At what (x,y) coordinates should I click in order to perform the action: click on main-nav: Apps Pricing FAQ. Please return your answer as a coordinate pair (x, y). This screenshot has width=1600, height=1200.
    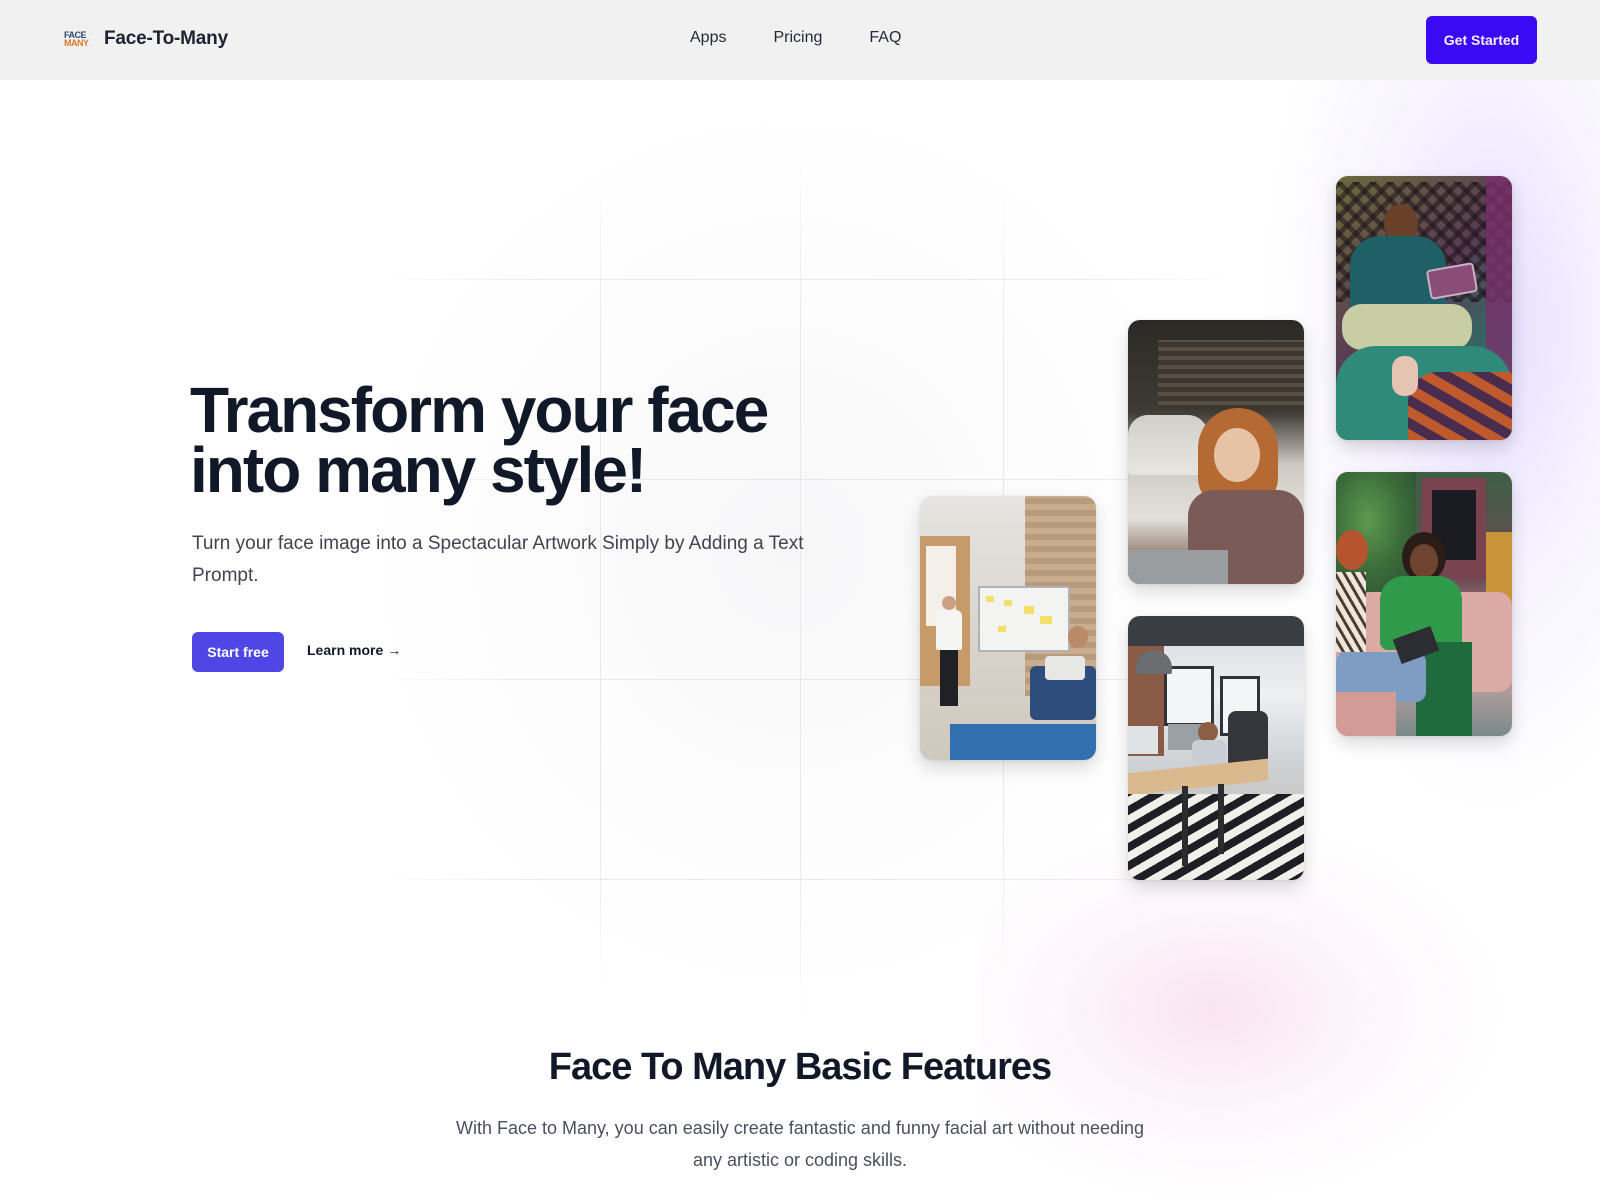
    Looking at the image, I should click on (795, 38).